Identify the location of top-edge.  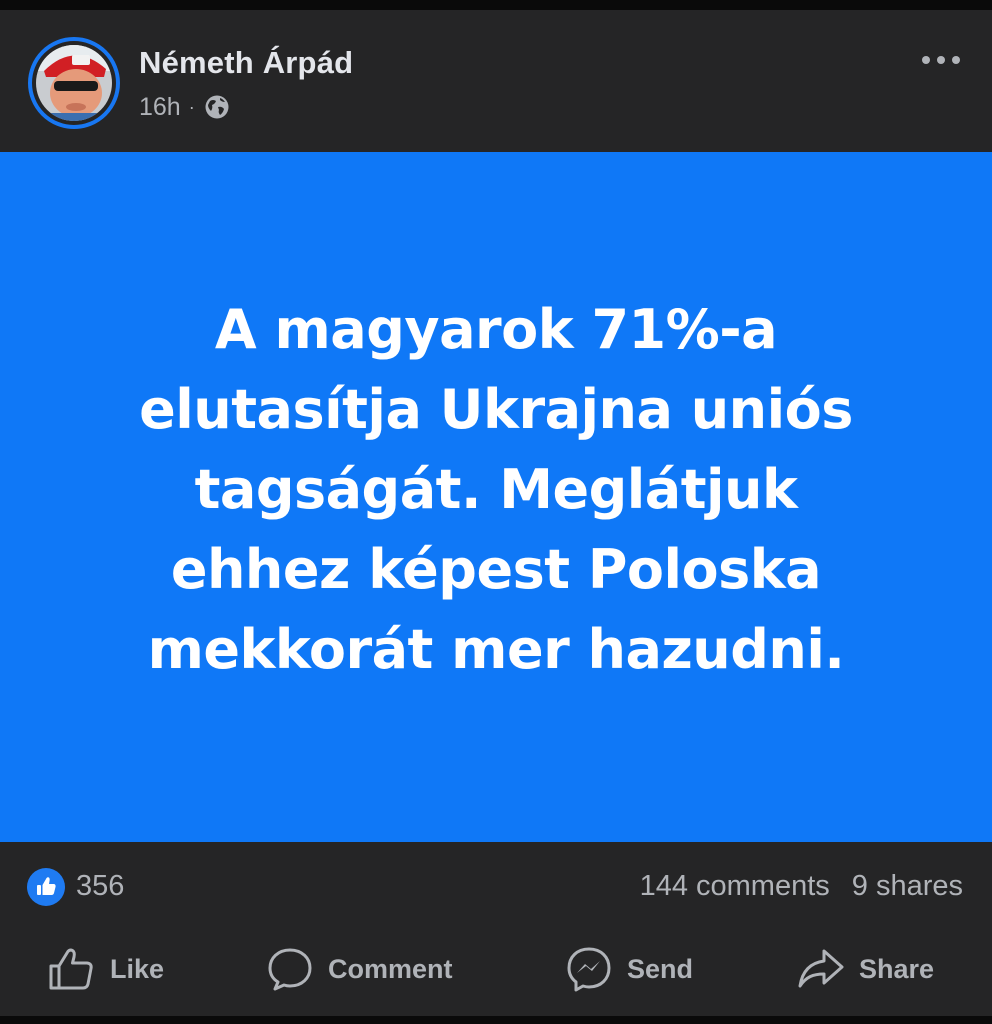
(496, 5).